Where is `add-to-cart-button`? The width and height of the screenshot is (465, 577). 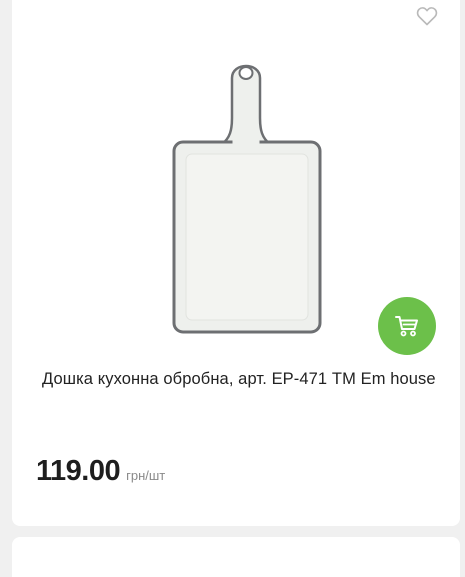
add-to-cart-button is located at coordinates (407, 326).